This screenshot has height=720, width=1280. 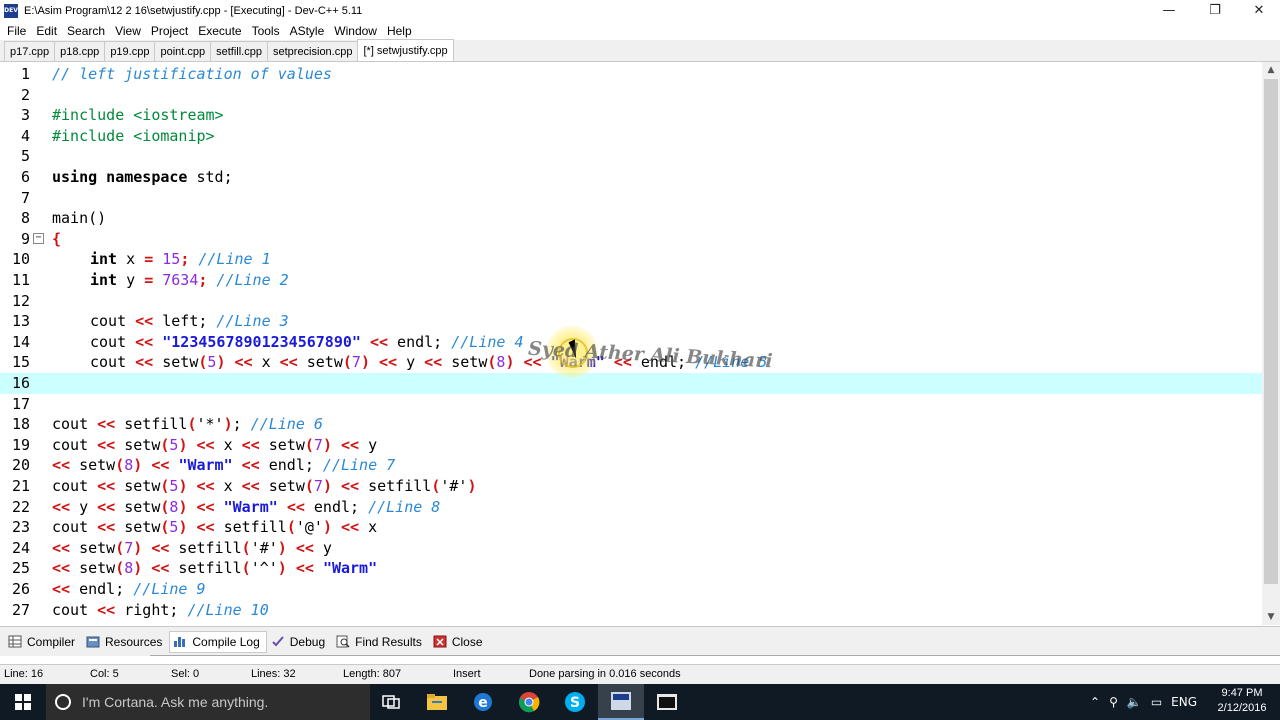 I want to click on code-text: main(), so click(x=79, y=218).